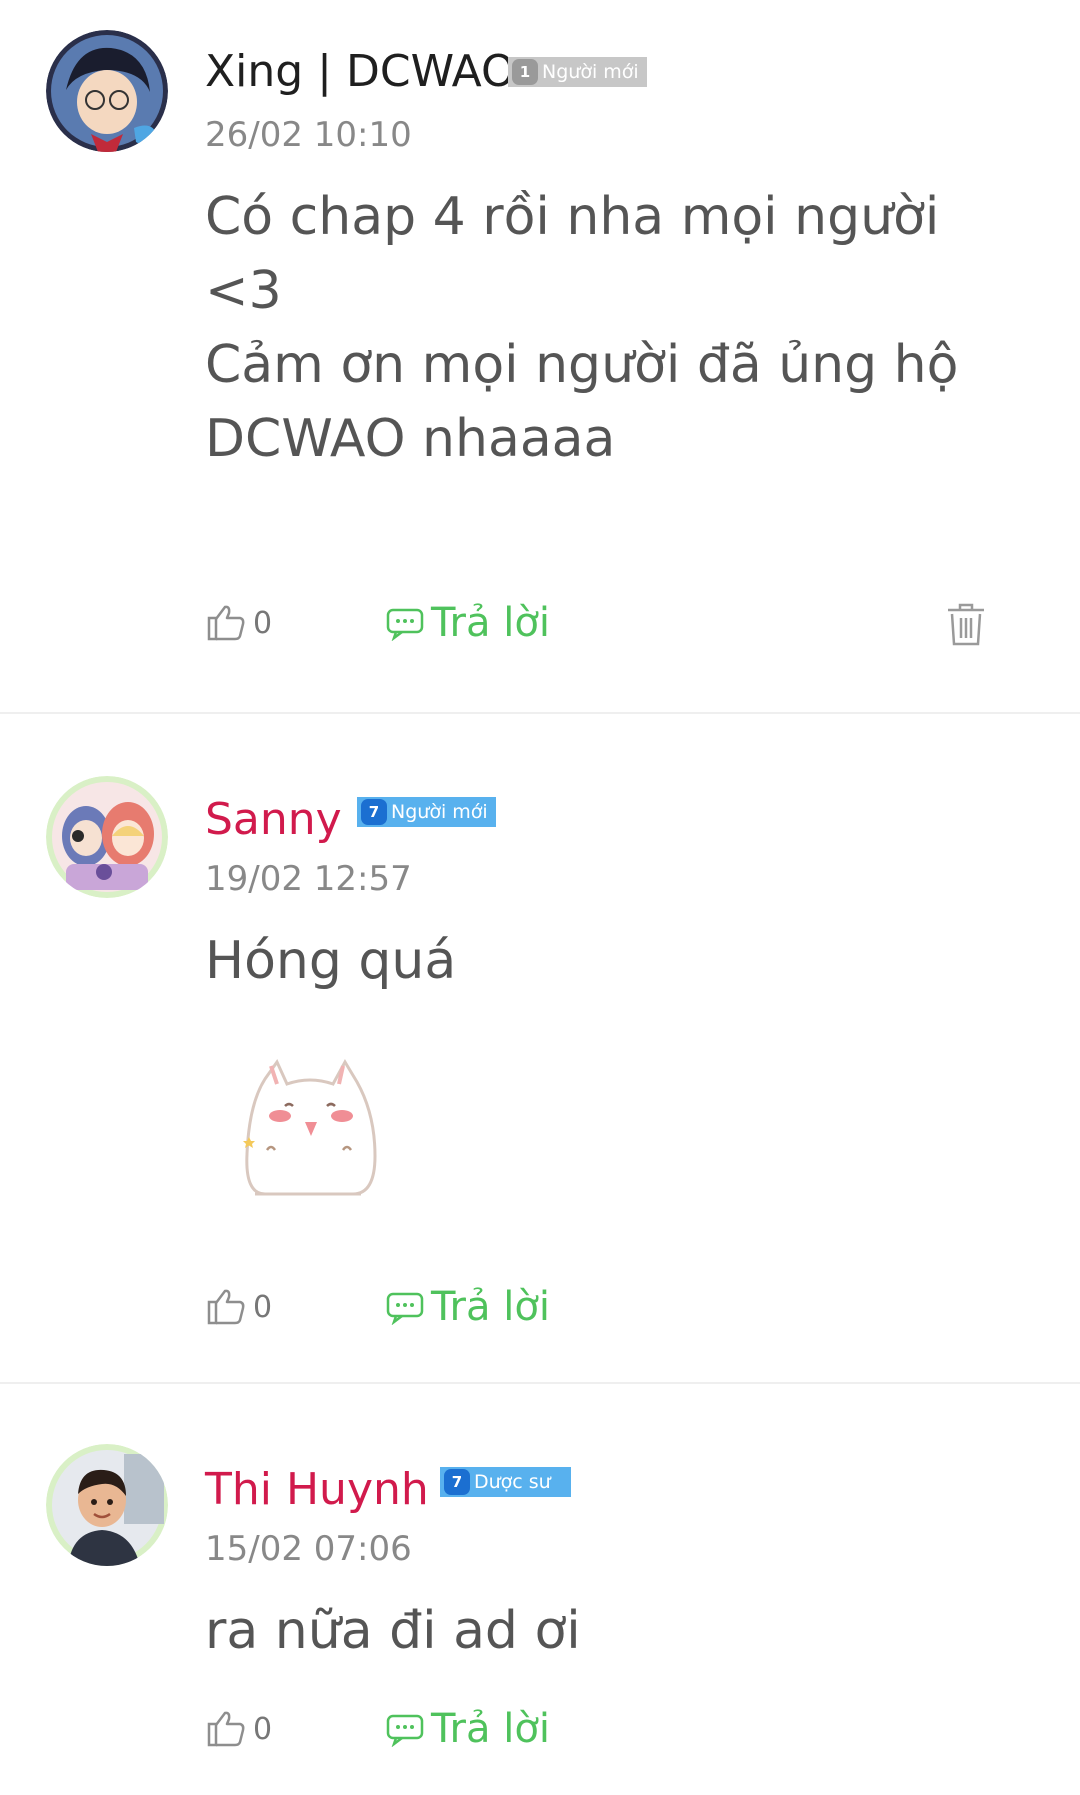  I want to click on level-badge: 7 Dược sư, so click(505, 1482).